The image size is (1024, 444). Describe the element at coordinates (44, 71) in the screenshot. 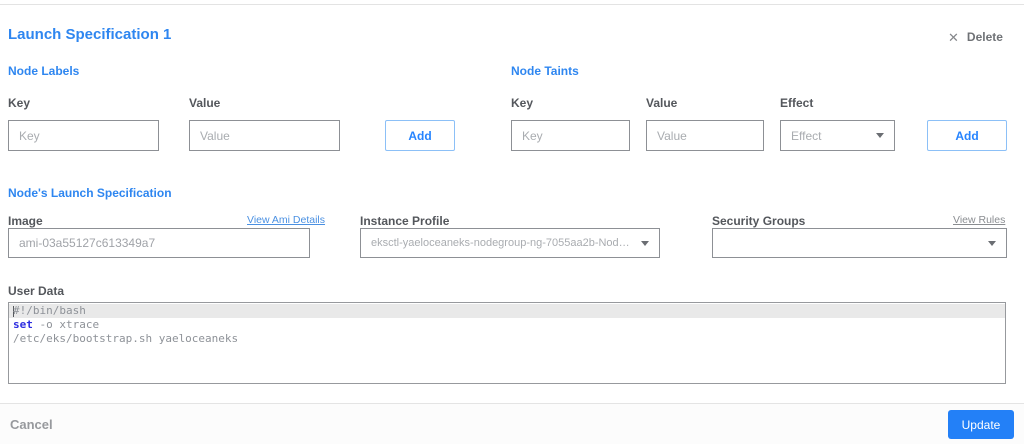

I see `node-labels-heading: Node Labels` at that location.